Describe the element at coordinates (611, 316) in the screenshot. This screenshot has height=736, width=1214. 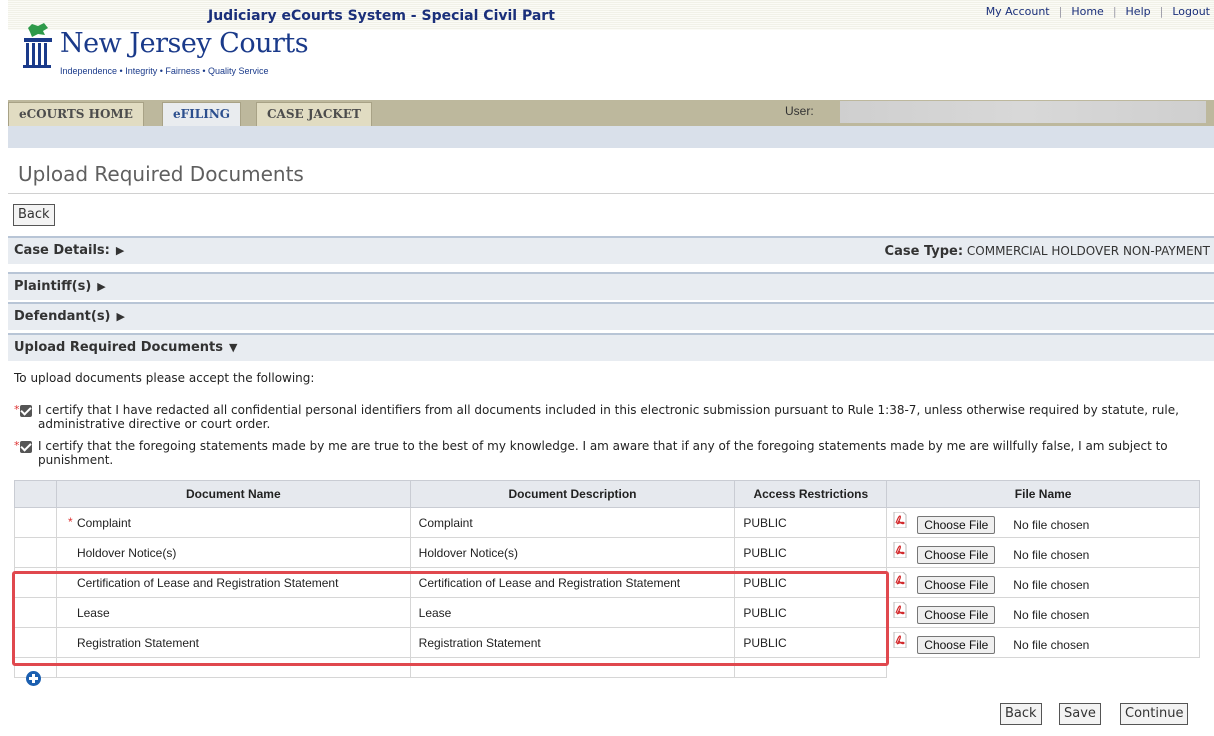
I see `section-defendants: Defendant(s) ▶` at that location.